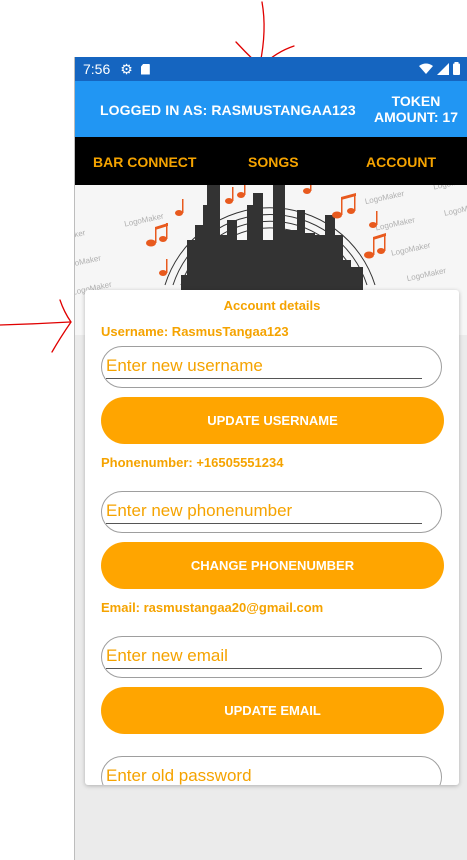 This screenshot has height=860, width=467. What do you see at coordinates (264, 774) in the screenshot?
I see `old-password-input` at bounding box center [264, 774].